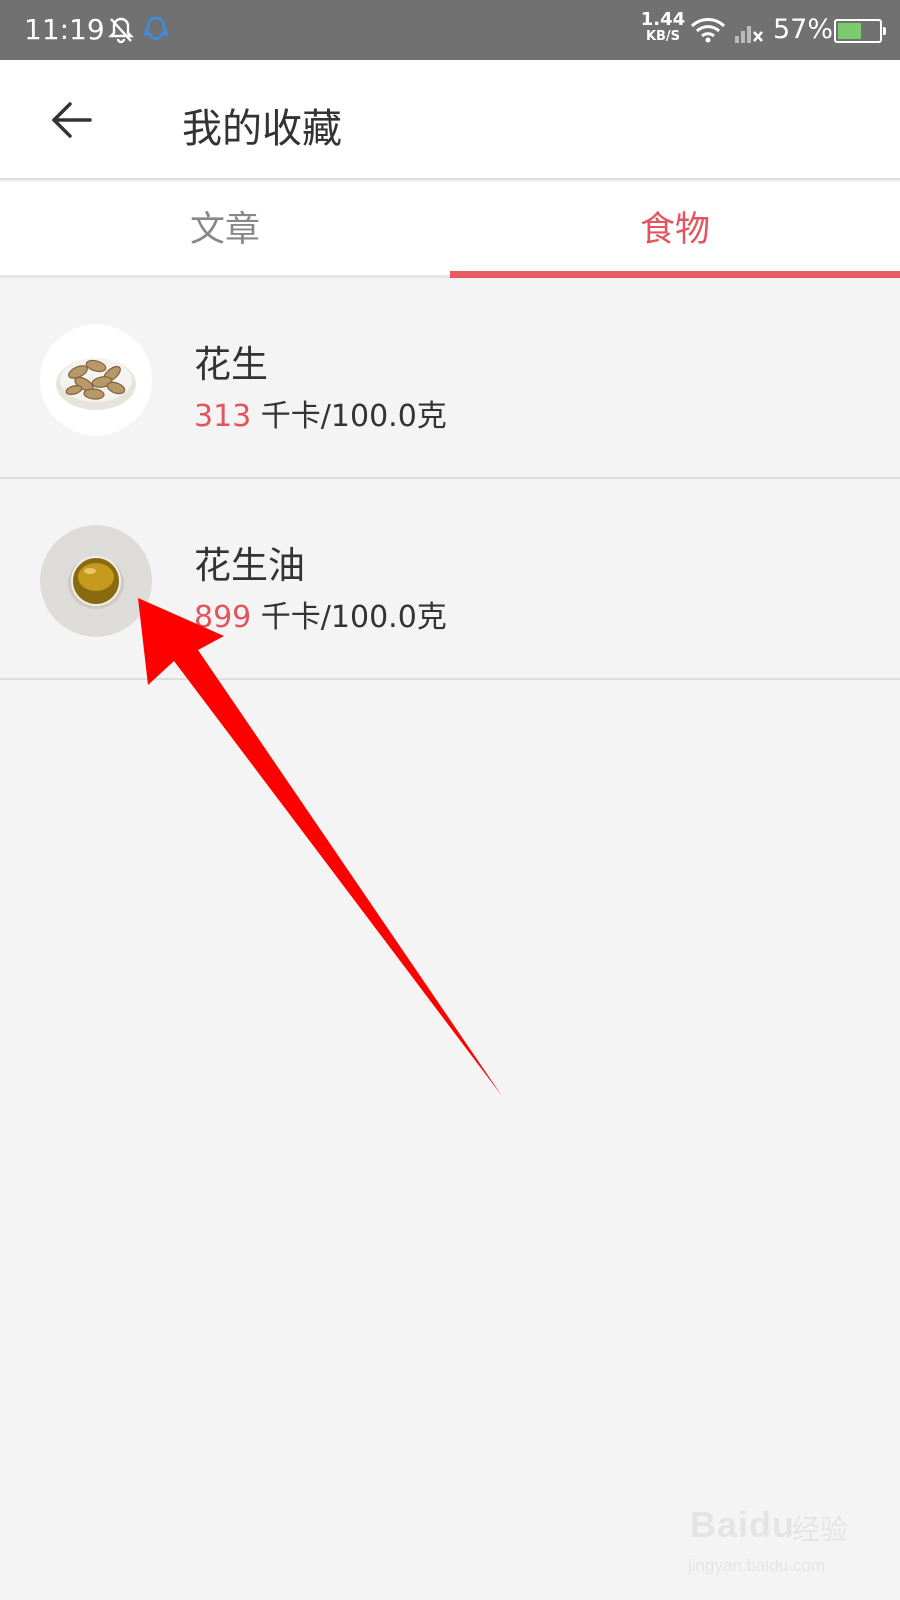 Image resolution: width=900 pixels, height=1600 pixels. I want to click on wifi-icon, so click(708, 30).